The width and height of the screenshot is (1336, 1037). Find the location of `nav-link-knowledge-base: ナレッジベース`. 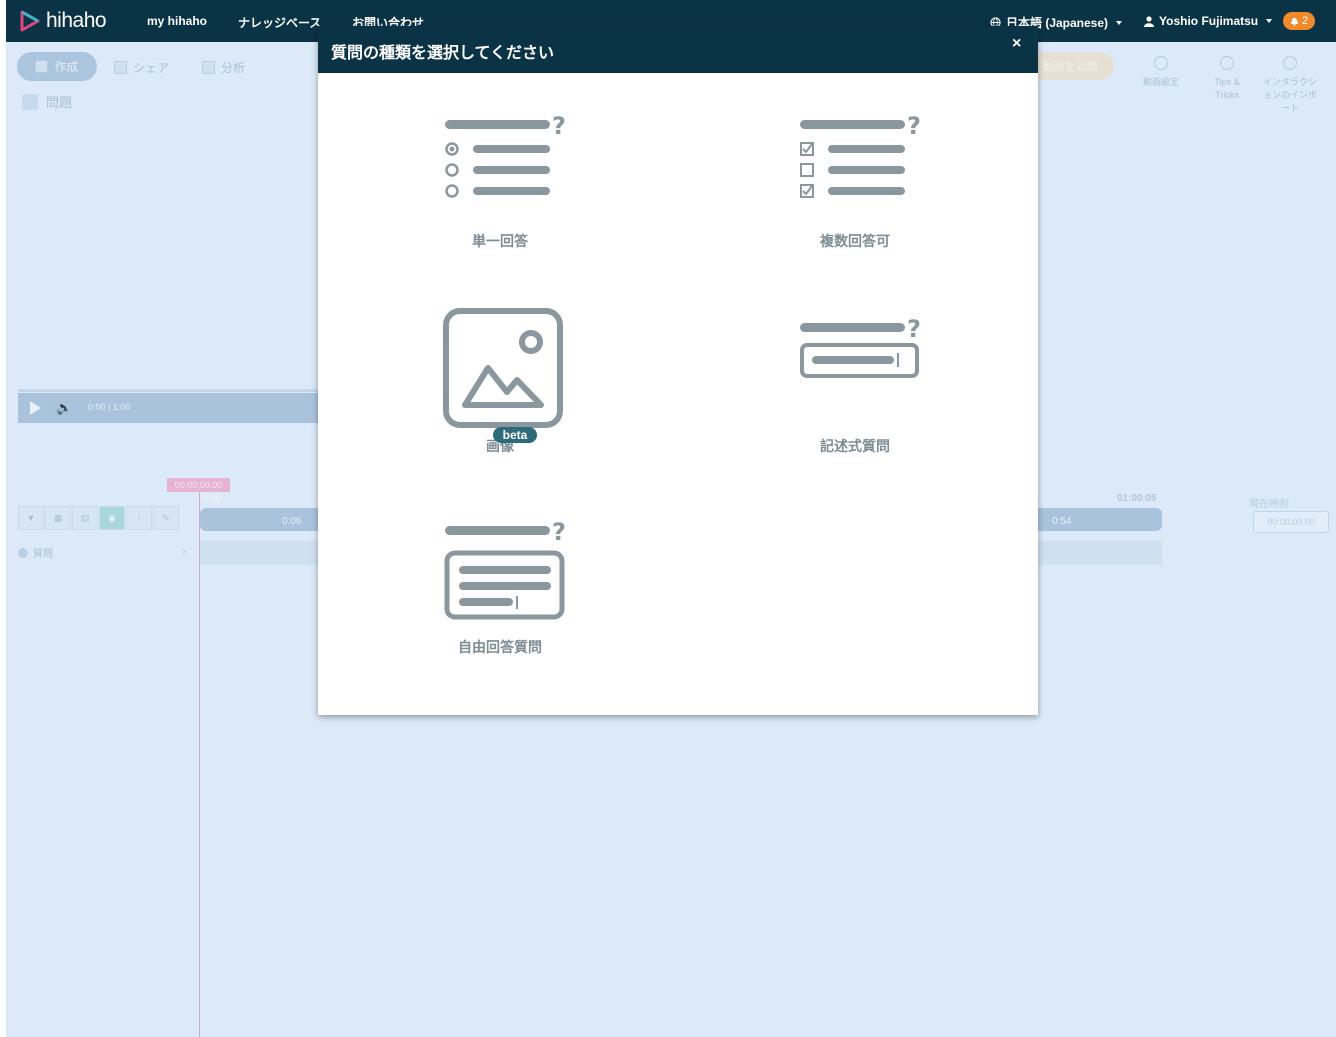

nav-link-knowledge-base: ナレッジベース is located at coordinates (279, 22).